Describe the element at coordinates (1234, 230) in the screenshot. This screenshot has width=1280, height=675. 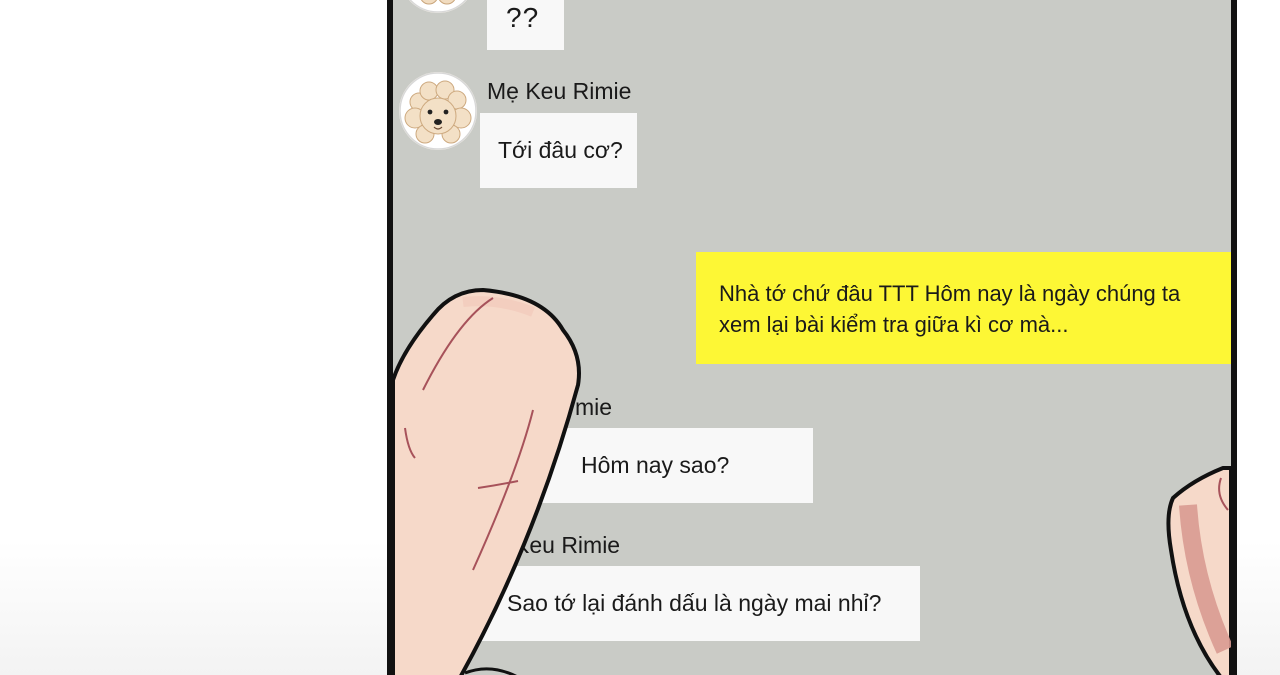
I see `frame-edge-mark` at that location.